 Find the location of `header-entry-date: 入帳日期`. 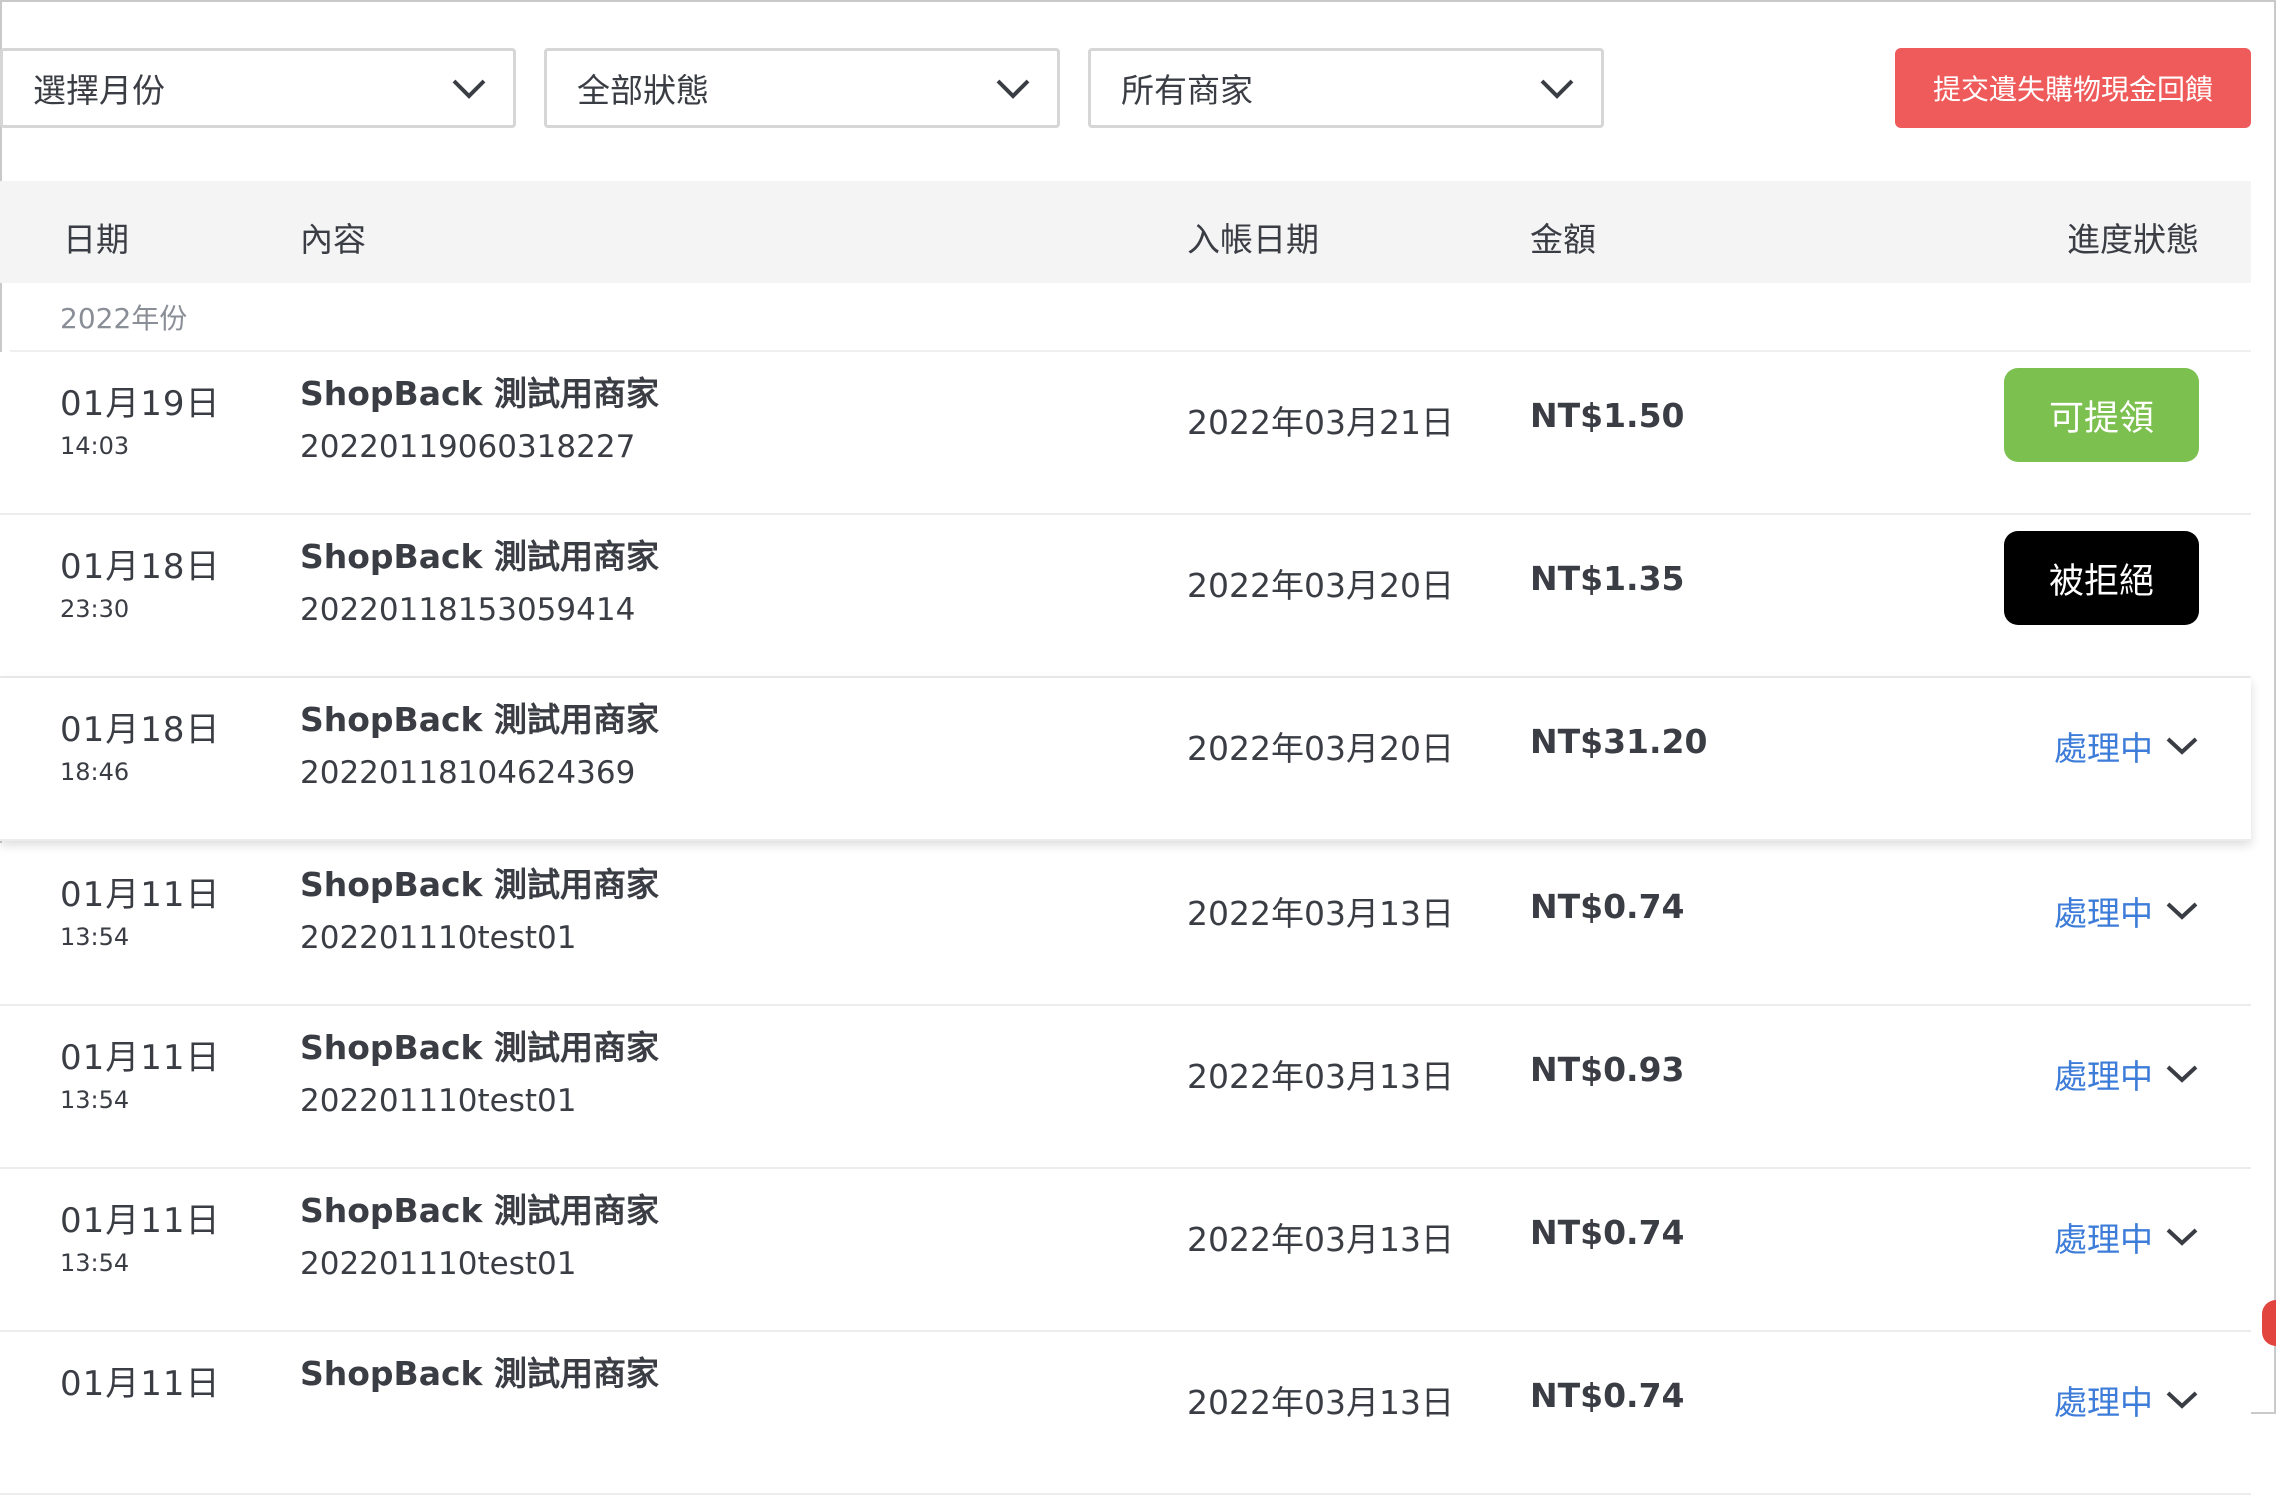

header-entry-date: 入帳日期 is located at coordinates (1253, 239).